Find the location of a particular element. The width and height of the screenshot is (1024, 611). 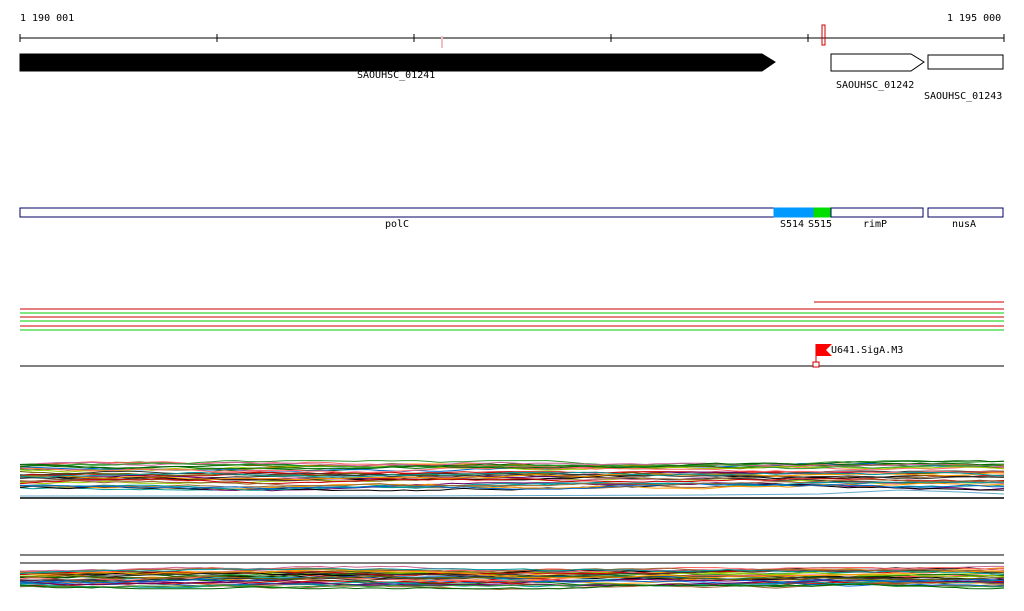

marker-flag-icon is located at coordinates (824, 350).